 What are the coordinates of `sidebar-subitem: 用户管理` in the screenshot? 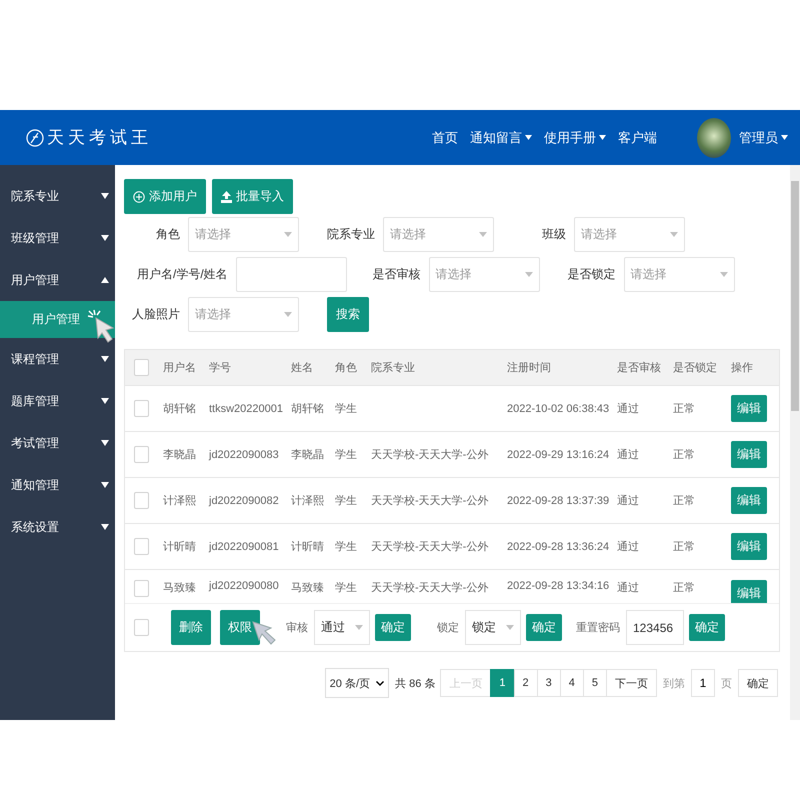 It's located at (57, 319).